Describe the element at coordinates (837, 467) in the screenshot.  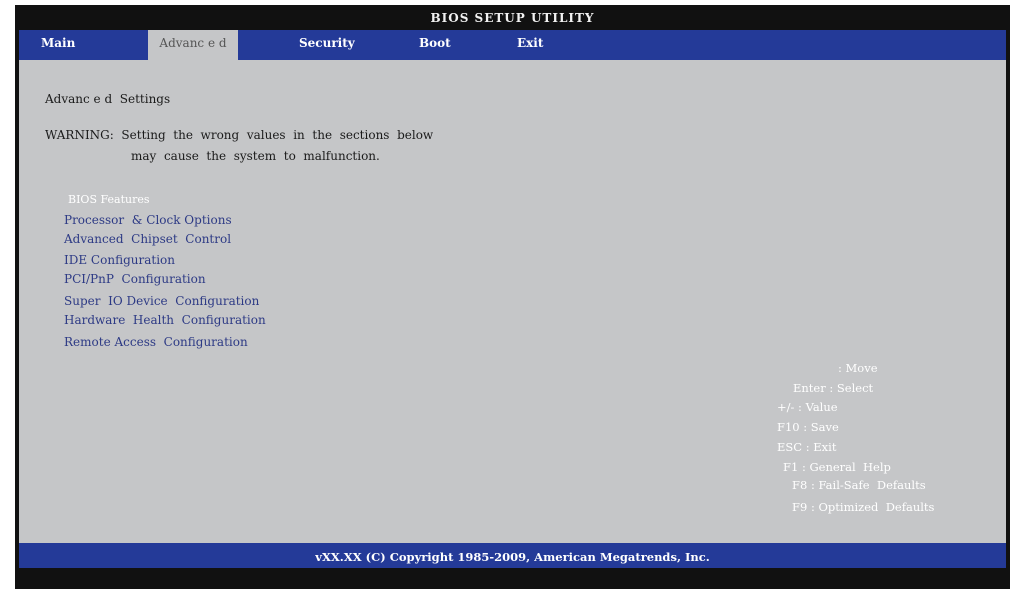
I see `help-general: F1 : General Help` at that location.